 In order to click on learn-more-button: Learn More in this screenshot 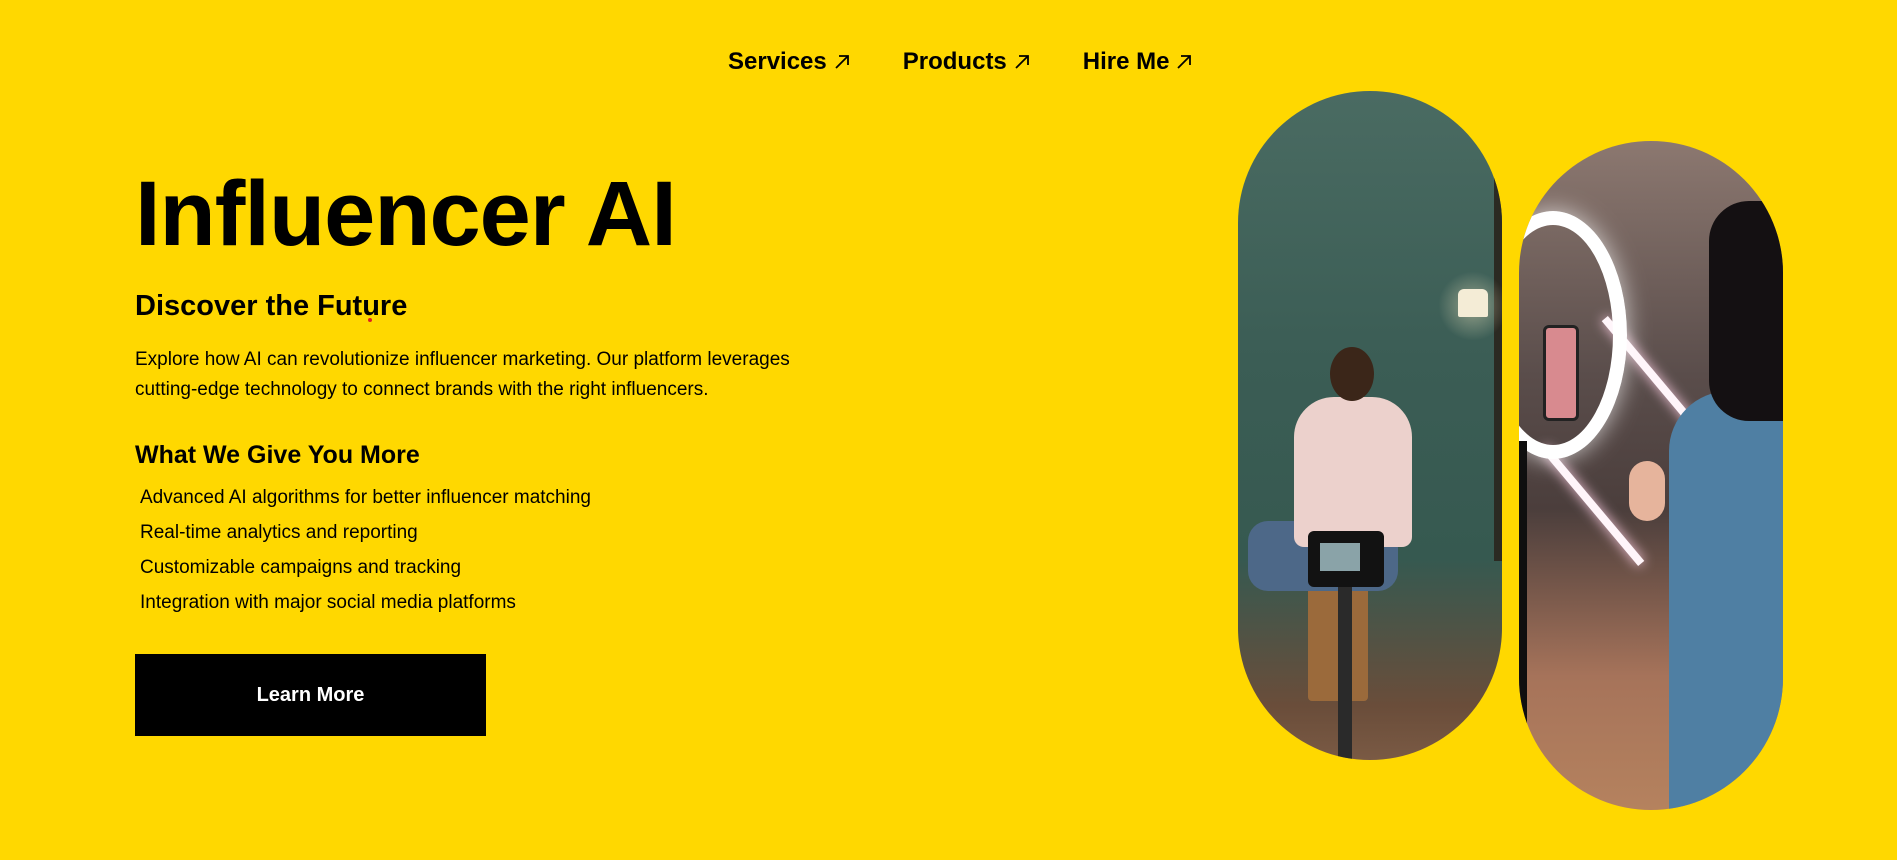, I will do `click(310, 695)`.